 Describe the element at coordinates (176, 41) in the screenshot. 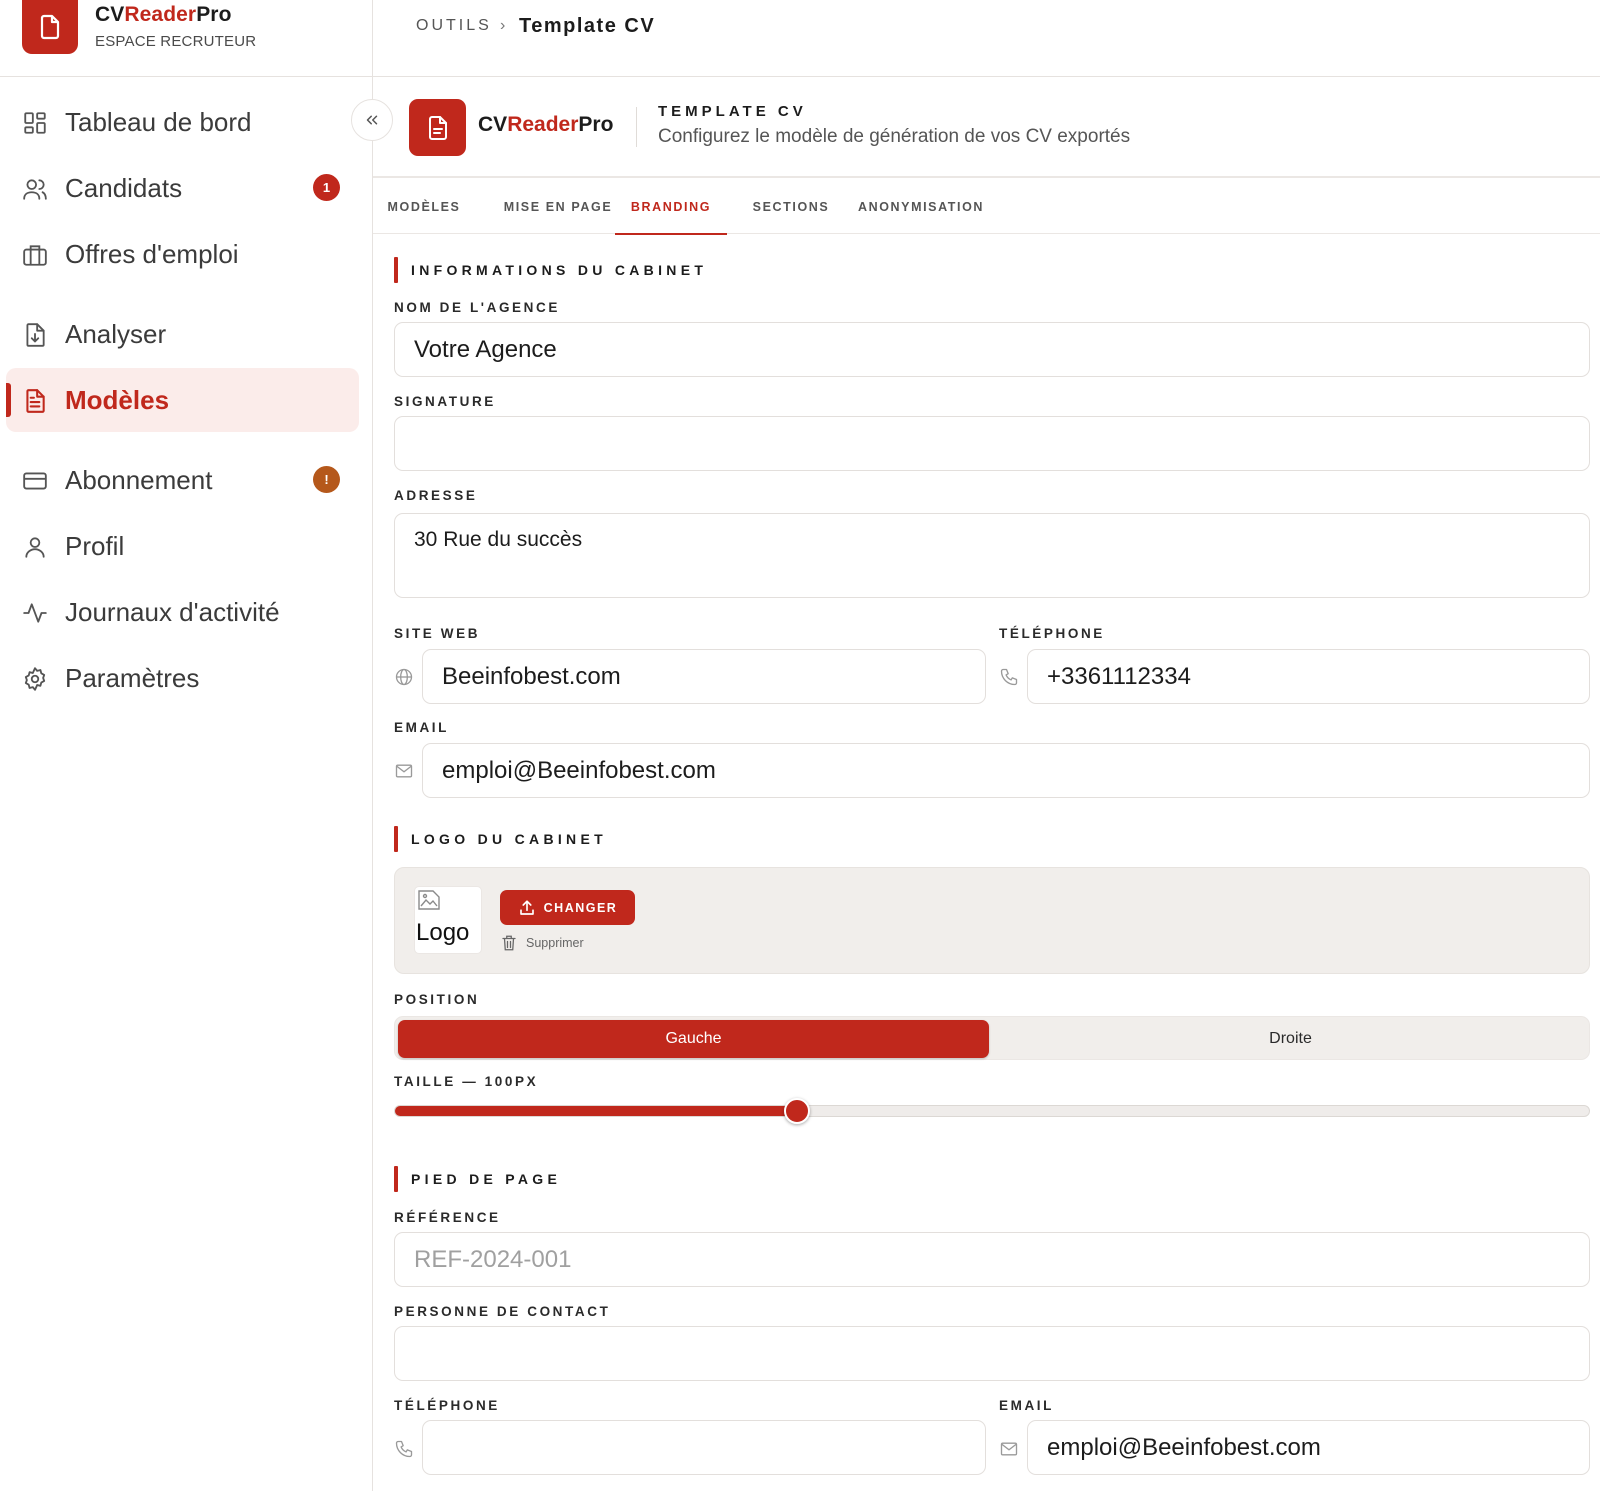

I see `brand-subtitle: ESPACE RECRUTEUR` at that location.